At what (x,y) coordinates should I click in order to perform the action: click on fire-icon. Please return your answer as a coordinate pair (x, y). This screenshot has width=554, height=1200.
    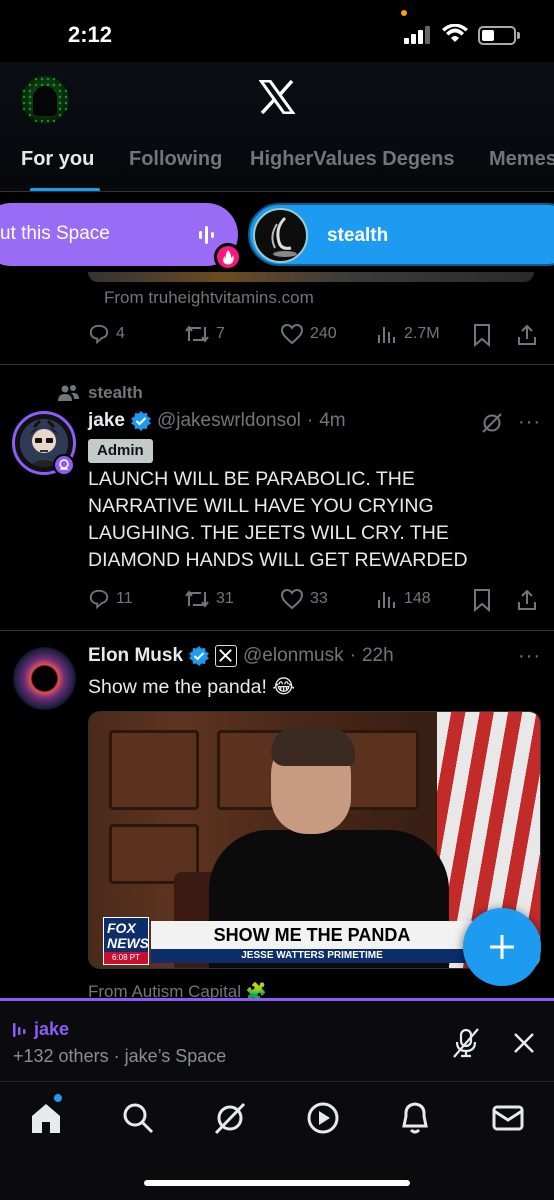
    Looking at the image, I should click on (228, 257).